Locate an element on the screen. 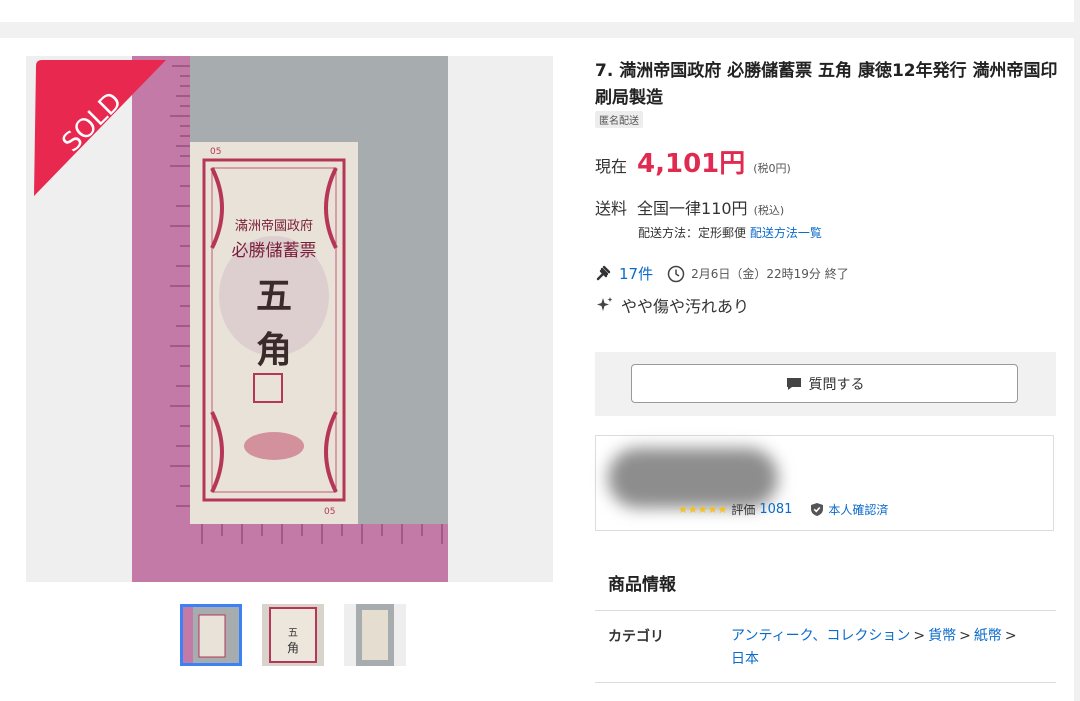  anonymous-shipping-badge: 匿名配送 is located at coordinates (619, 119).